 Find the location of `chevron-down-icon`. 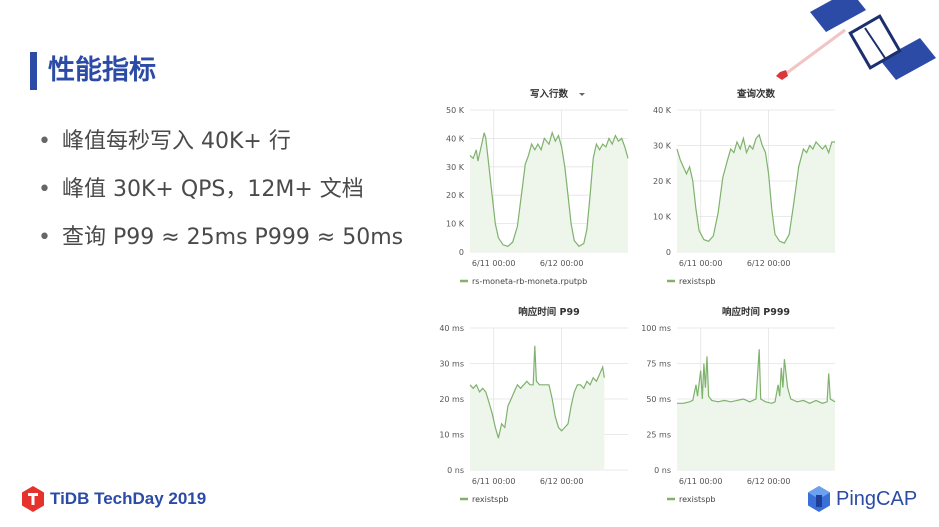

chevron-down-icon is located at coordinates (582, 94).